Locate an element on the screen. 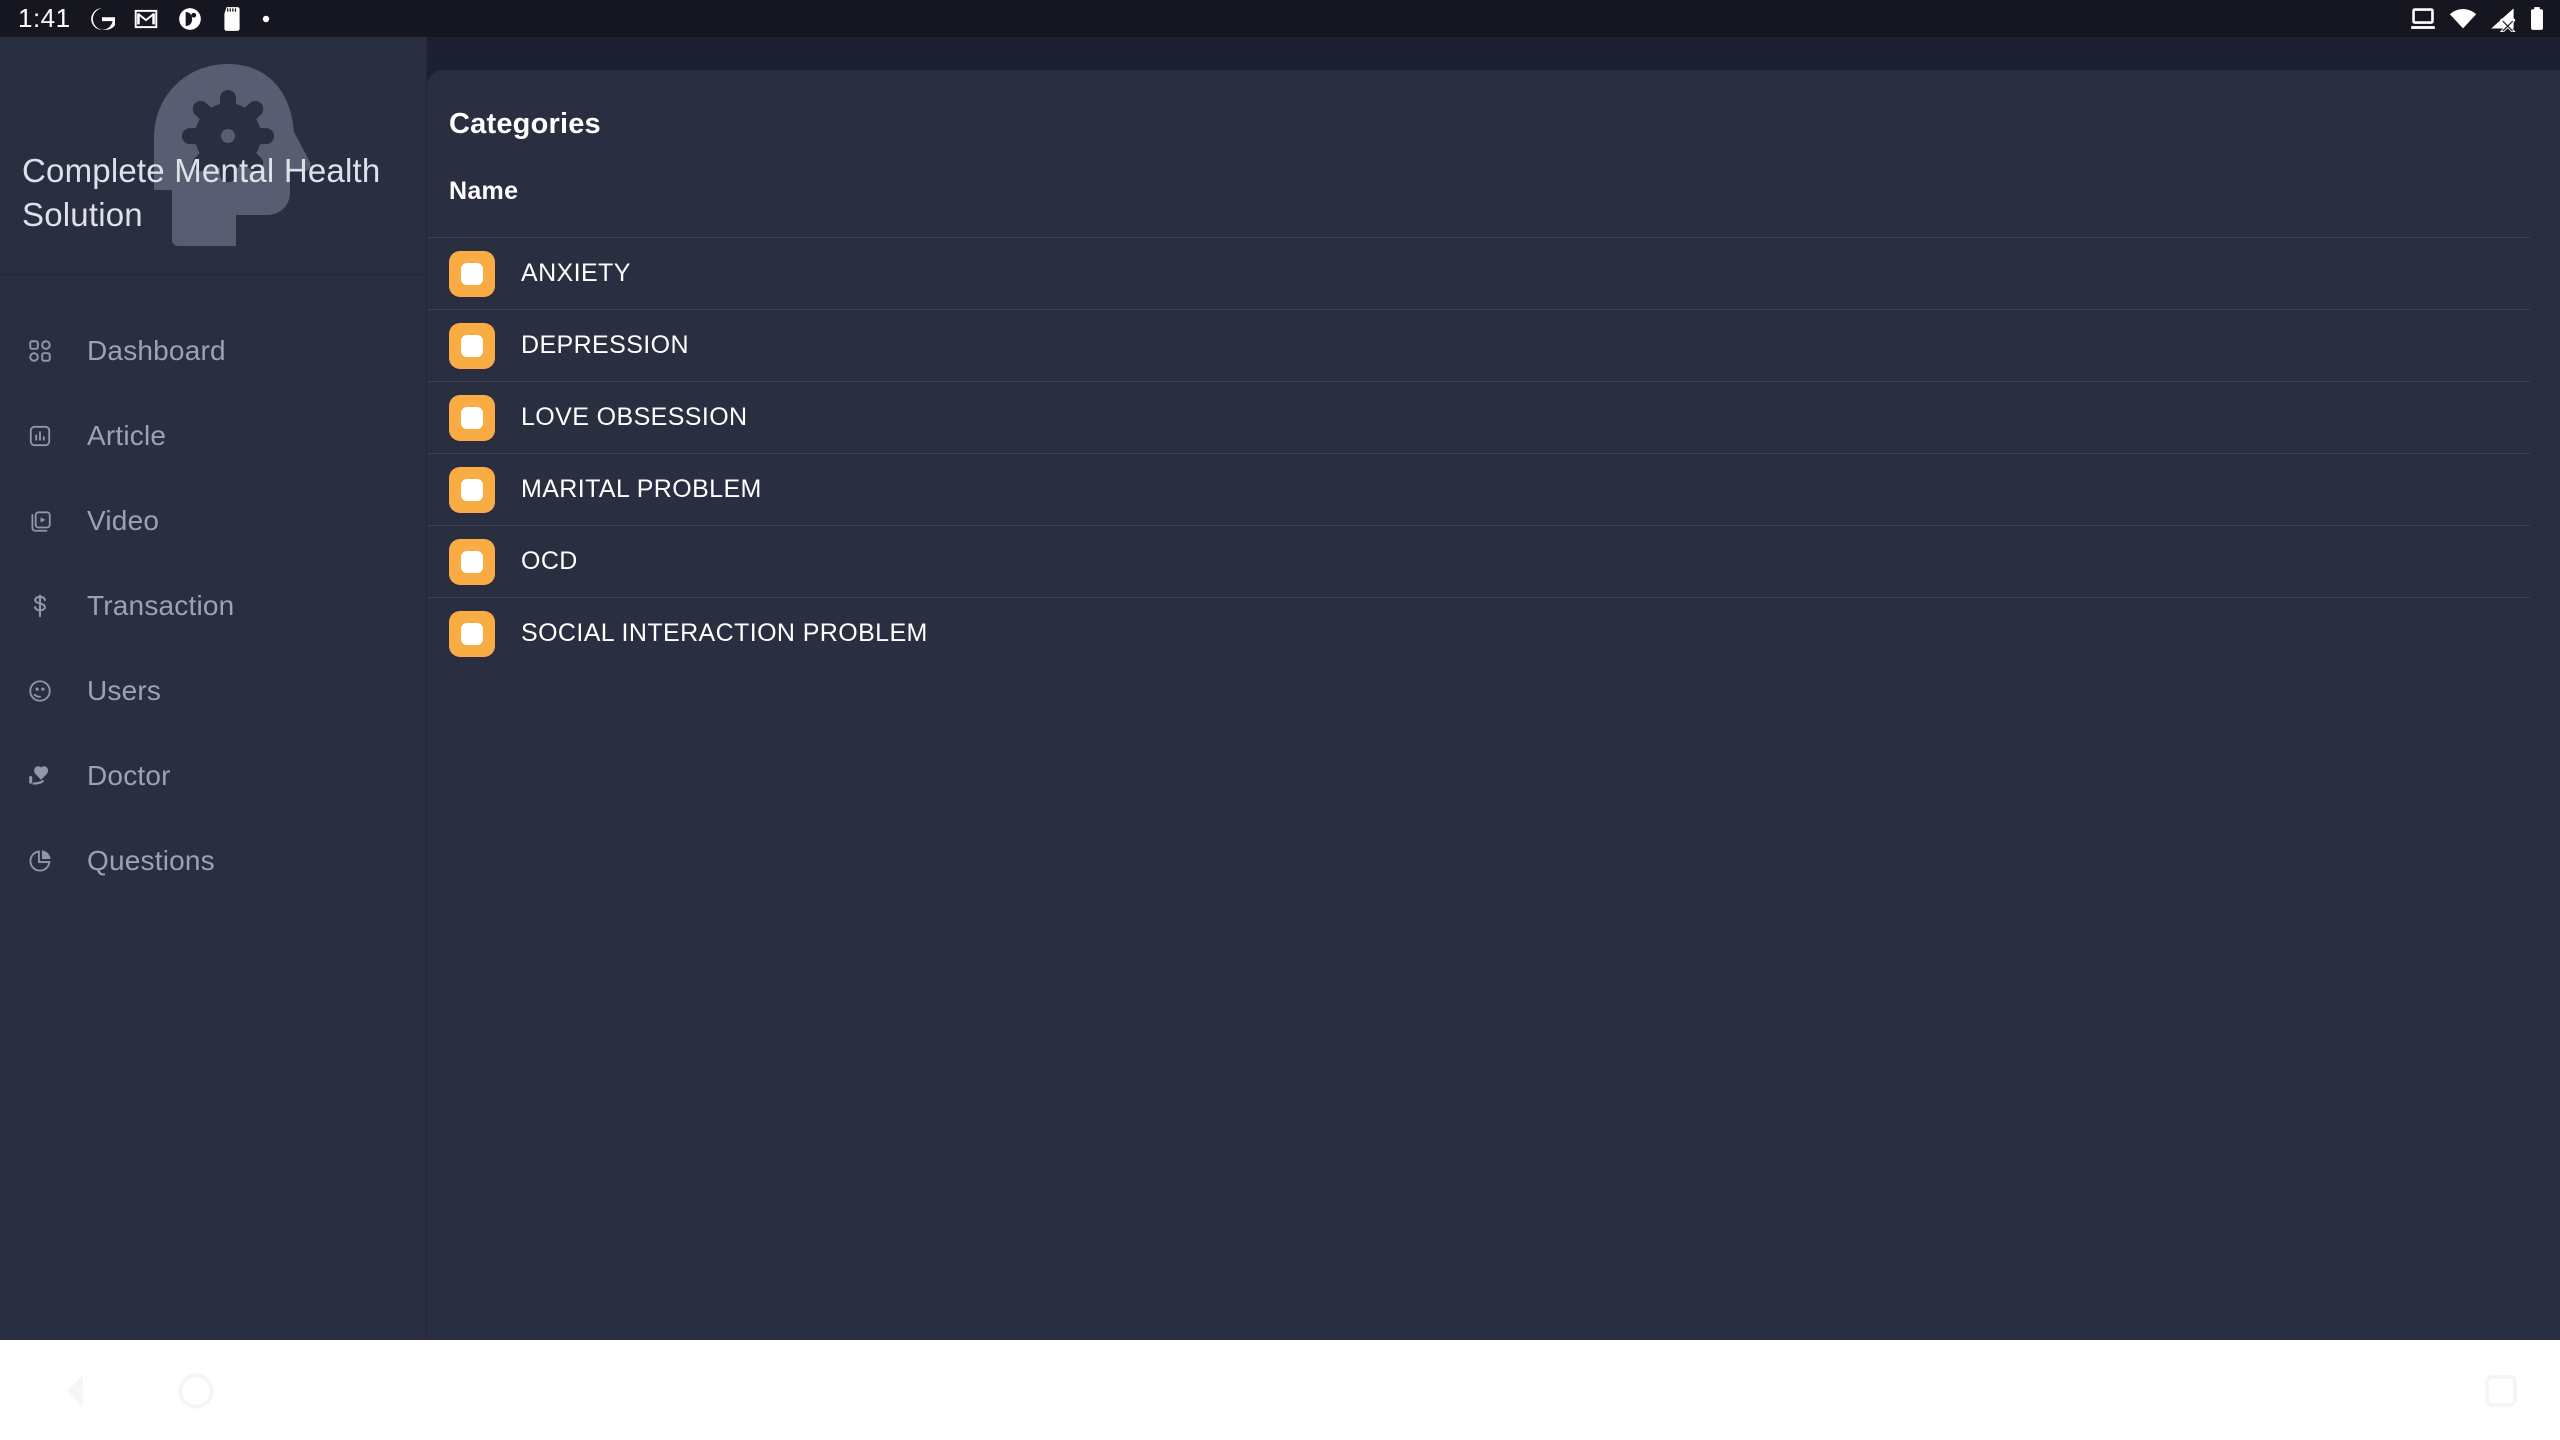 Image resolution: width=2560 pixels, height=1440 pixels. table-row: ANXIETY is located at coordinates (1478, 273).